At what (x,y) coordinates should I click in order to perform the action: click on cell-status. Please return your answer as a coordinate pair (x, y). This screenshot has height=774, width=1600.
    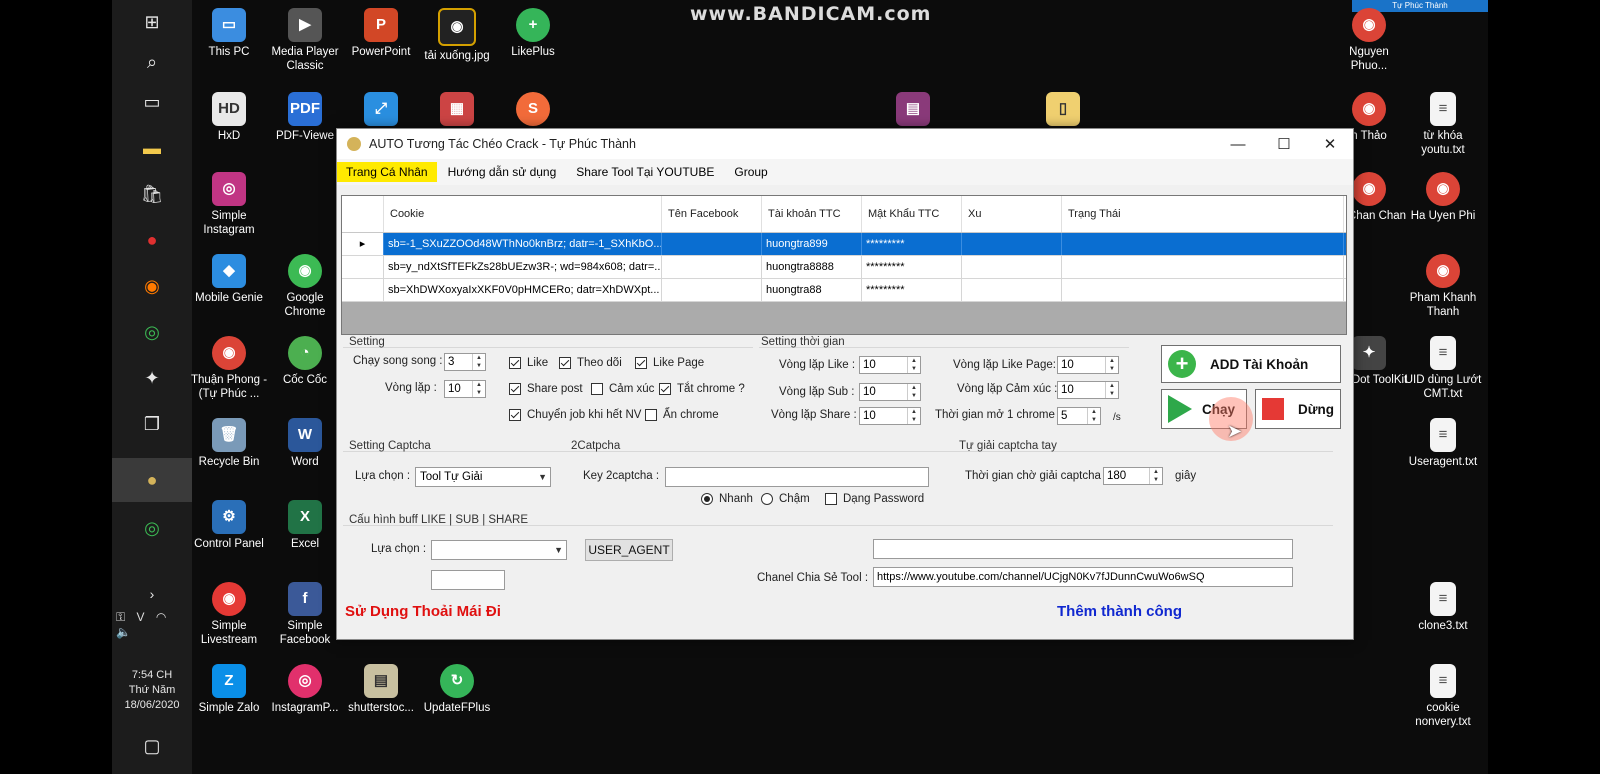
    Looking at the image, I should click on (1203, 244).